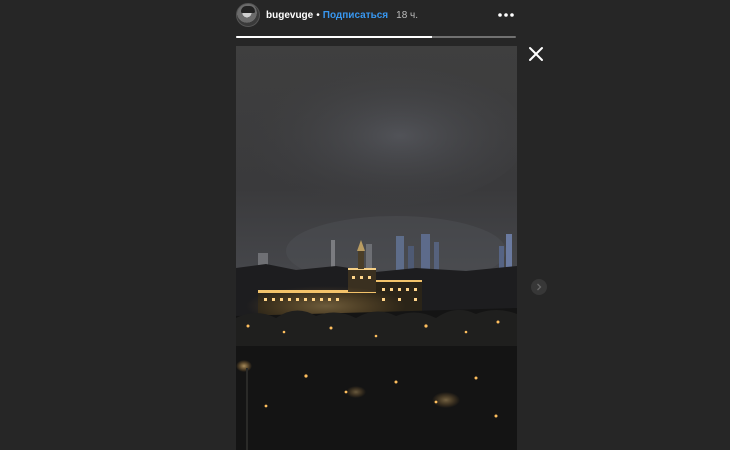  I want to click on story-progress-fill, so click(334, 37).